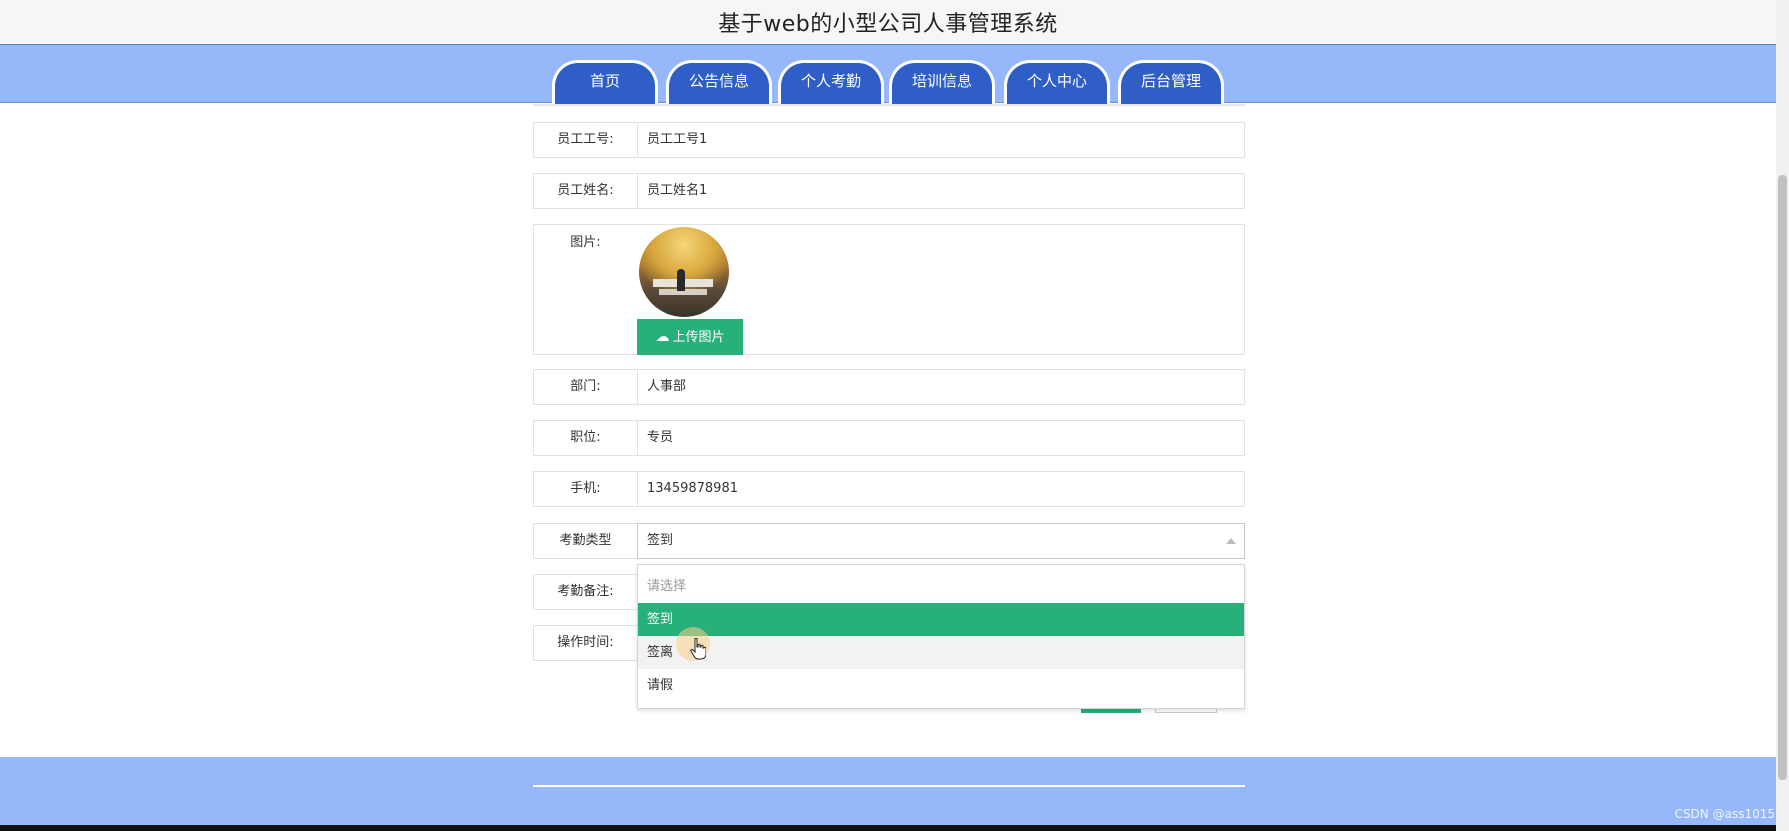 Image resolution: width=1789 pixels, height=831 pixels. Describe the element at coordinates (1186, 711) in the screenshot. I see `reset-button` at that location.